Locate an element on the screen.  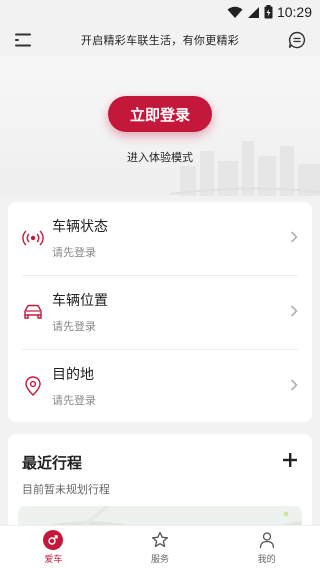
status-bar: 10:29 is located at coordinates (160, 12).